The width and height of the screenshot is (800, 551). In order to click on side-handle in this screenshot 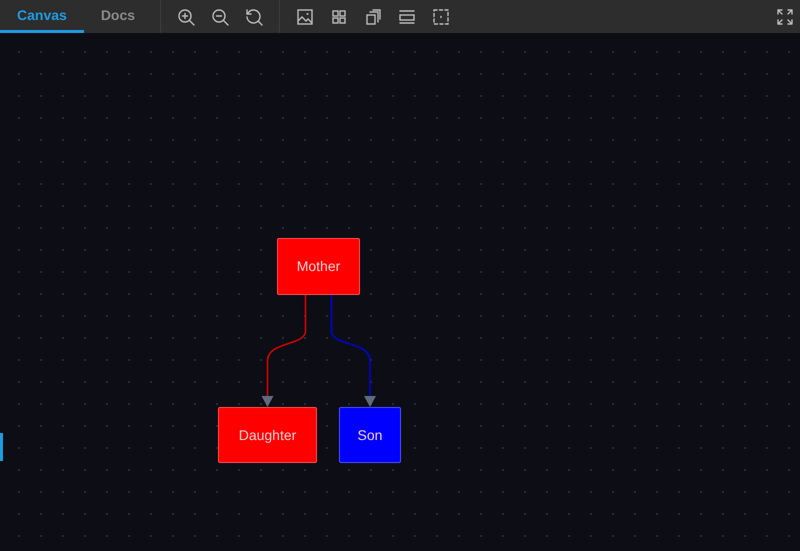, I will do `click(1, 447)`.